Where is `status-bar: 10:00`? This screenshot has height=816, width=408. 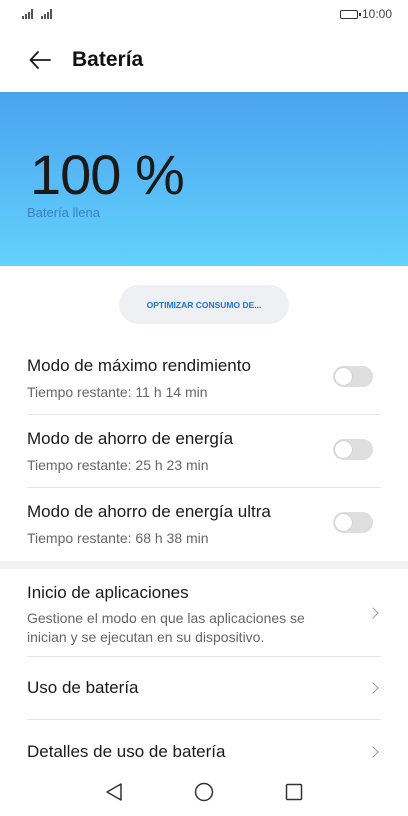
status-bar: 10:00 is located at coordinates (204, 14).